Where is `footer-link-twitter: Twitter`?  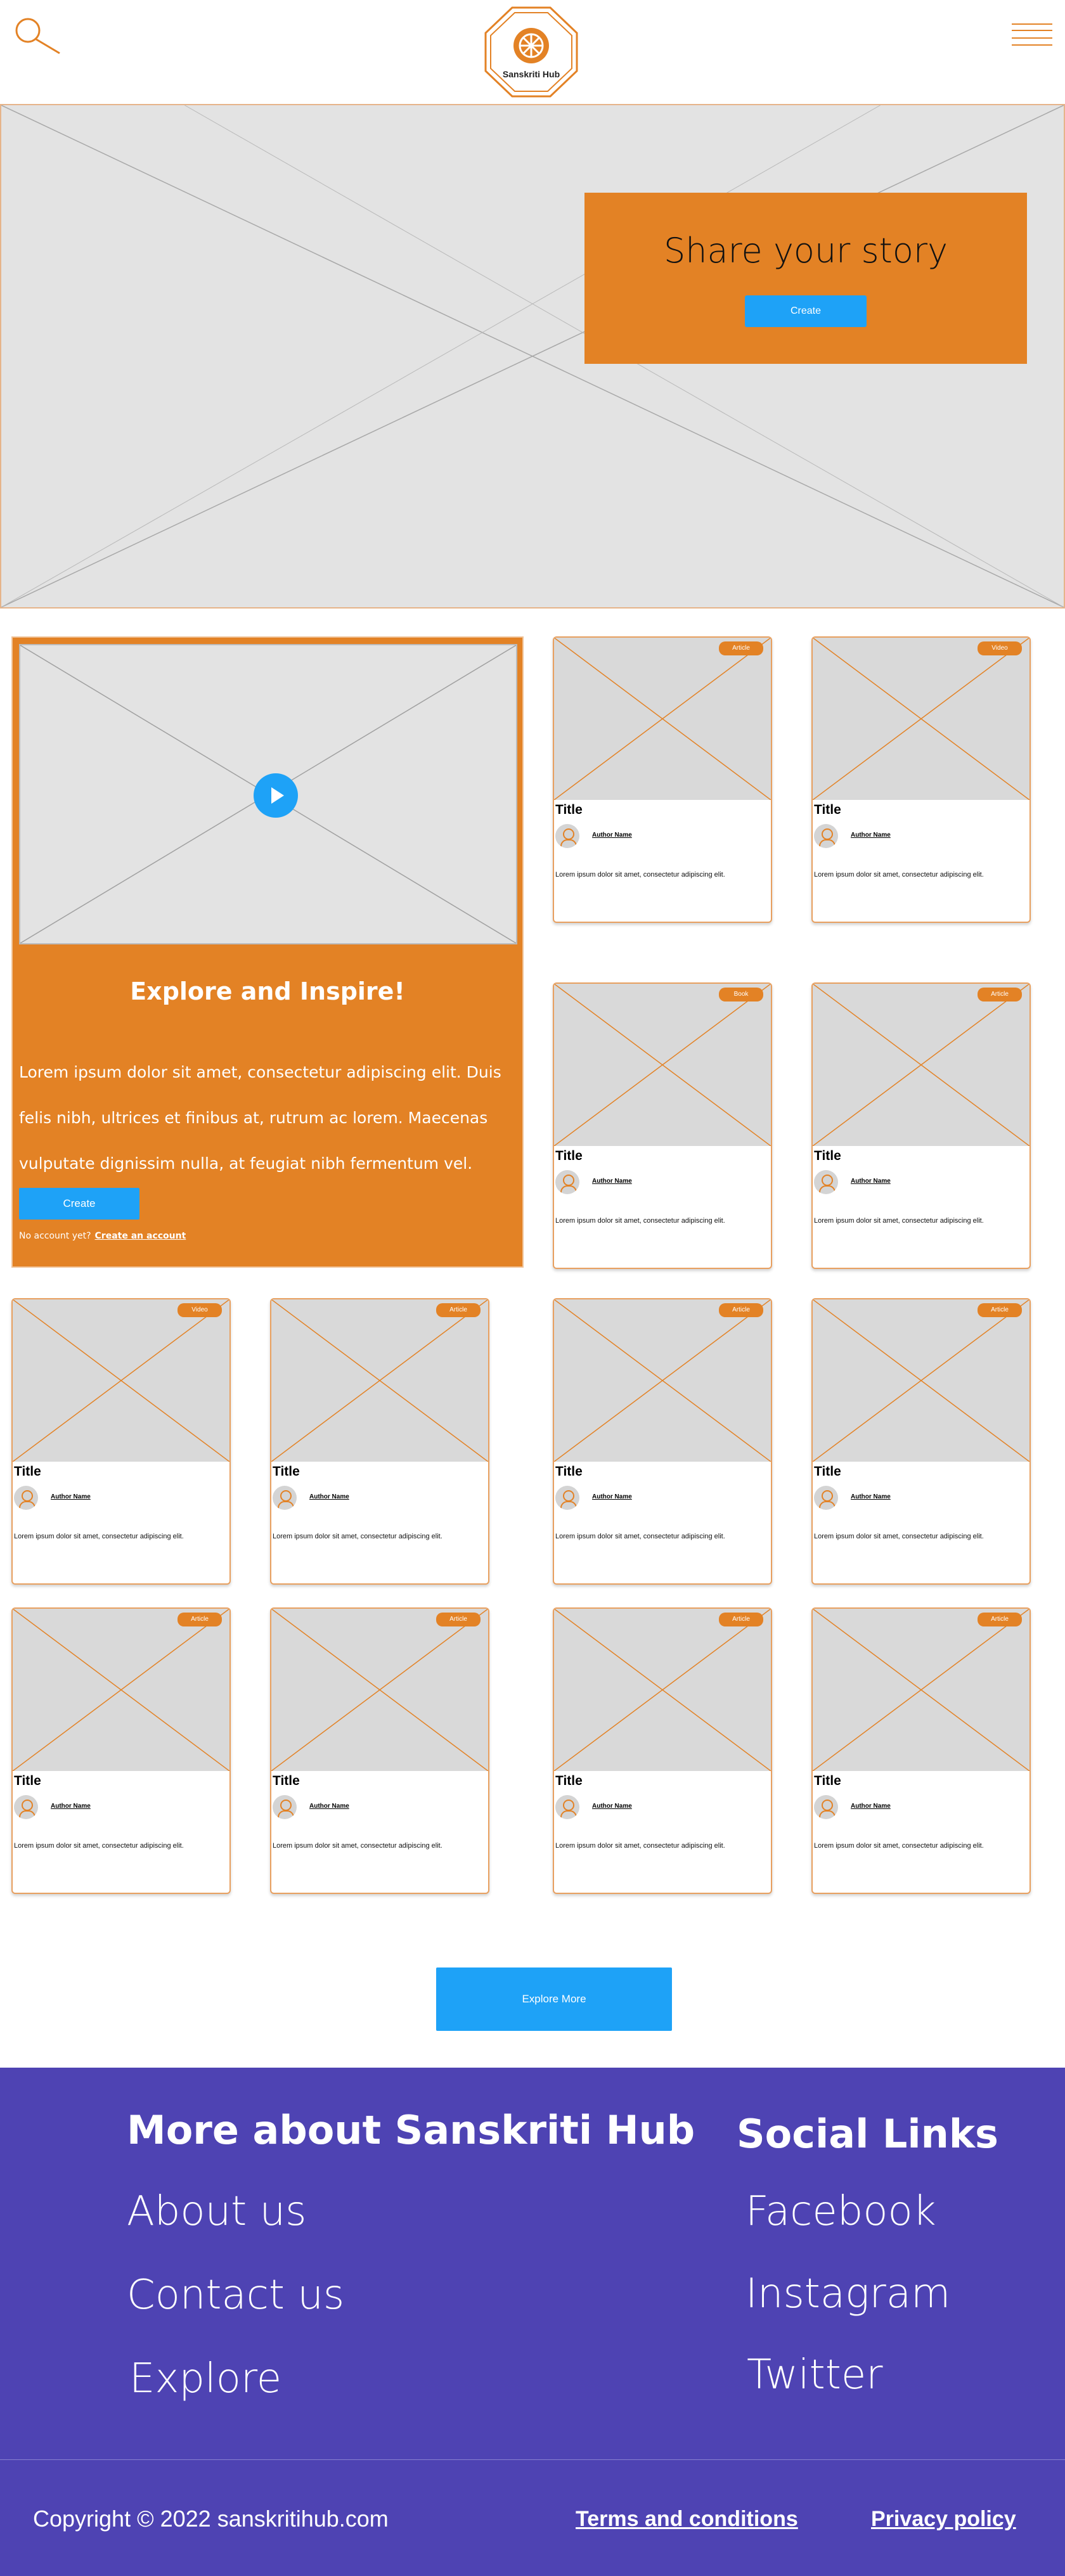
footer-link-twitter: Twitter is located at coordinates (815, 2375).